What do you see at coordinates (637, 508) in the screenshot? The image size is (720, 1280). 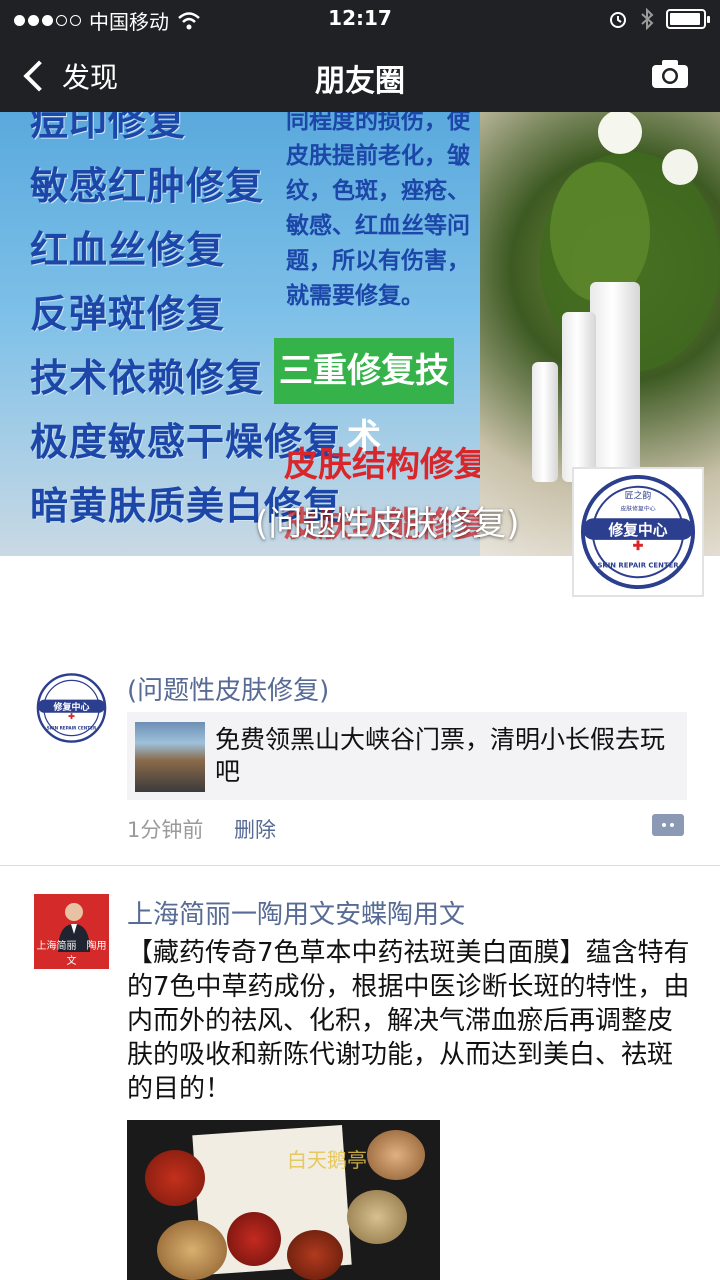 I see `svg-text: 皮肤修复中心` at bounding box center [637, 508].